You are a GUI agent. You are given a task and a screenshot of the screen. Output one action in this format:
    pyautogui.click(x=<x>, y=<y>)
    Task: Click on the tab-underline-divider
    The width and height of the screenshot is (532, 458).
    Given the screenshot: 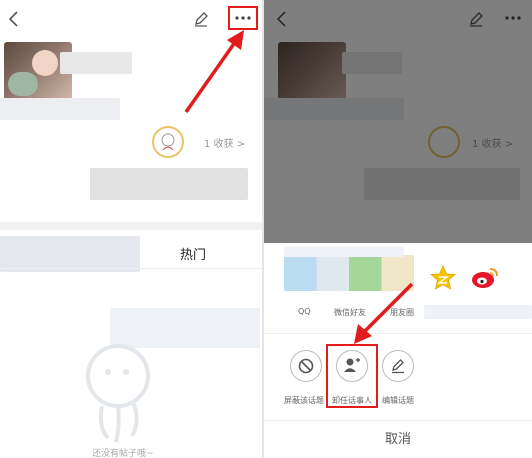 What is the action you would take?
    pyautogui.click(x=131, y=268)
    